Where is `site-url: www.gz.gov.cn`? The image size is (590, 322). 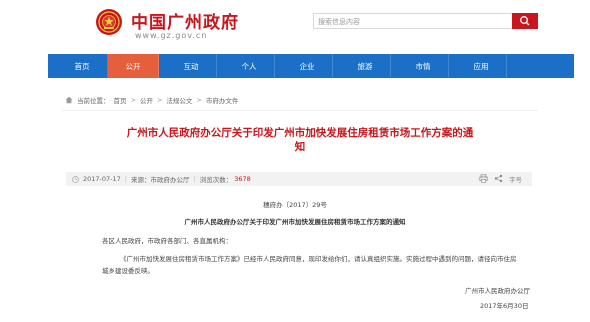 site-url: www.gz.gov.cn is located at coordinates (171, 35).